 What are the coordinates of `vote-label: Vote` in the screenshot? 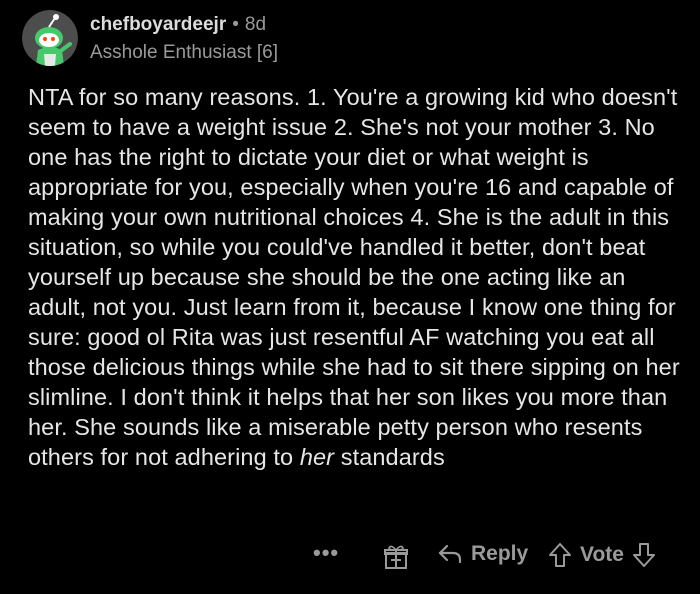 It's located at (602, 554).